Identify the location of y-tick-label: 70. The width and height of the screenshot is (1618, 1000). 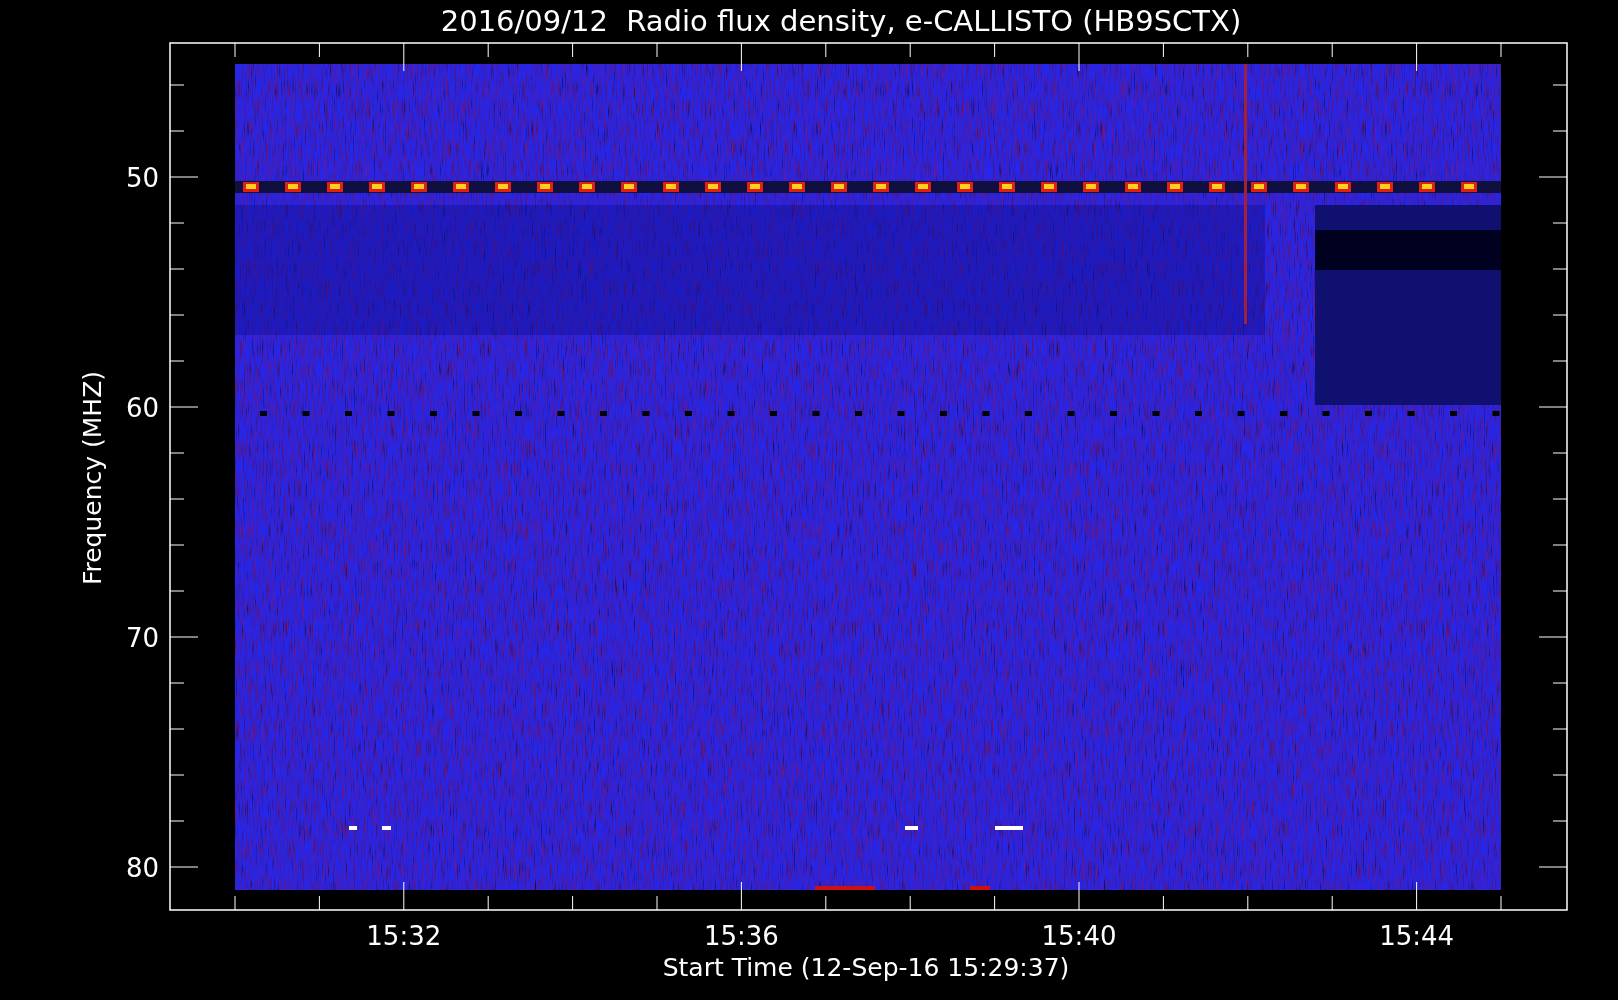
(142, 638).